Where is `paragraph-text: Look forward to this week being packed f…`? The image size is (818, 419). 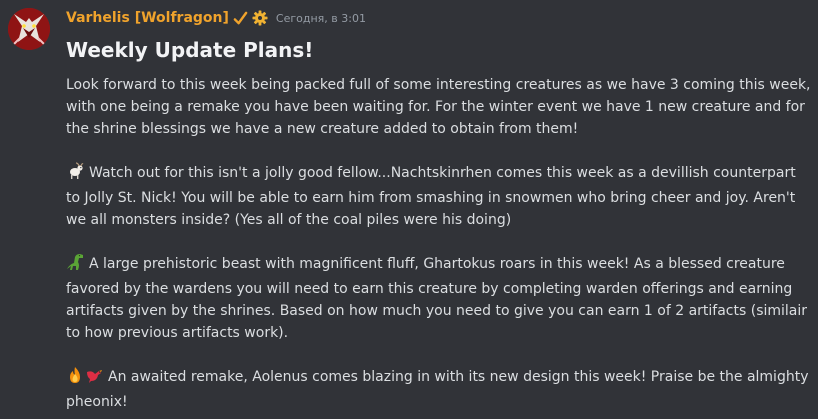 paragraph-text: Look forward to this week being packed f… is located at coordinates (438, 107).